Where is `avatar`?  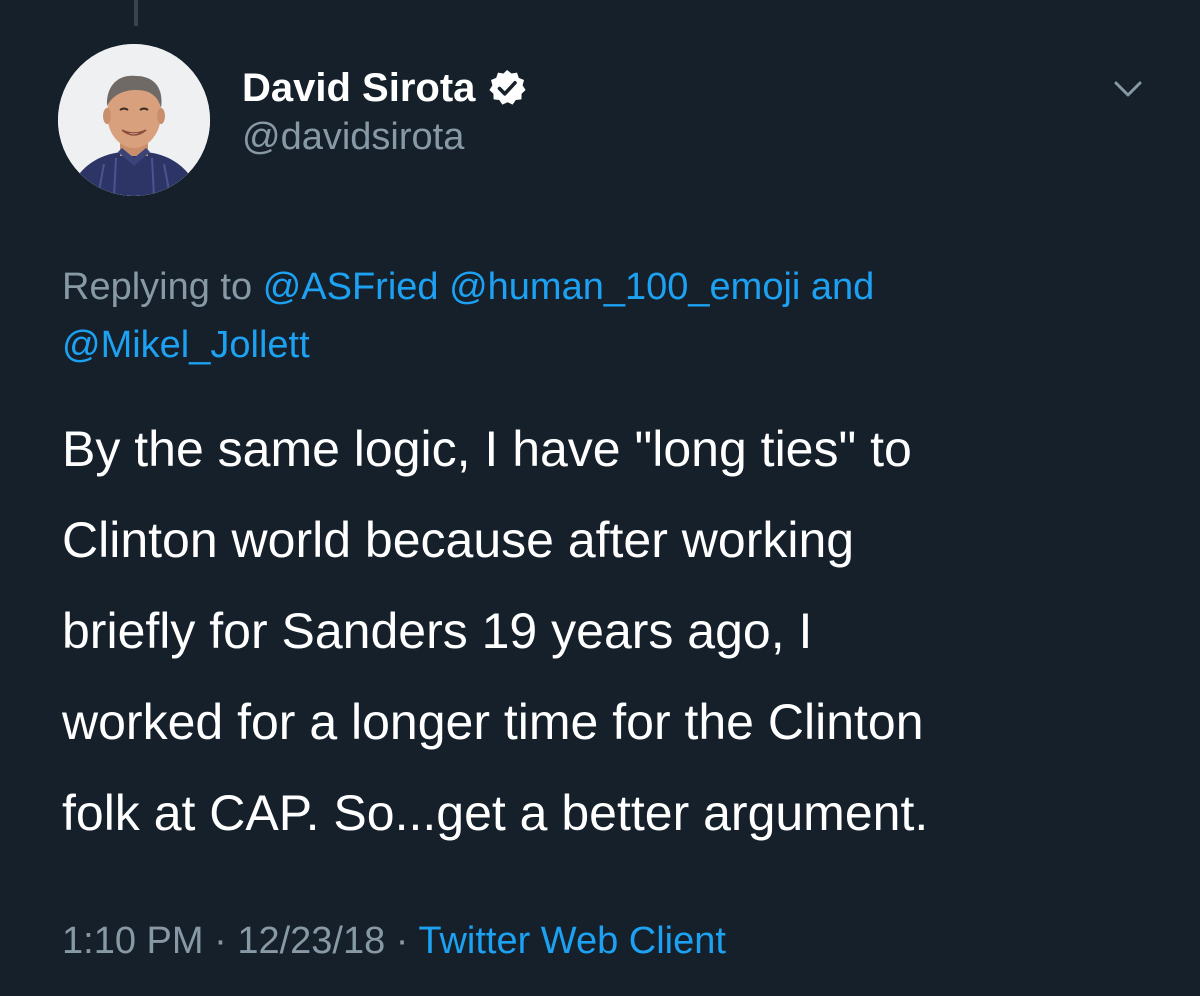 avatar is located at coordinates (134, 120).